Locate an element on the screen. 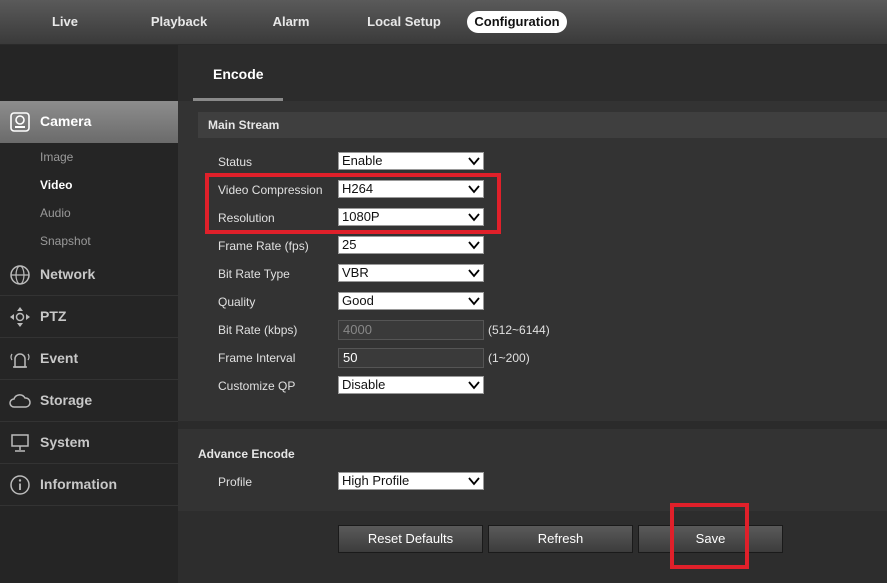  quality-label: Quality is located at coordinates (237, 302).